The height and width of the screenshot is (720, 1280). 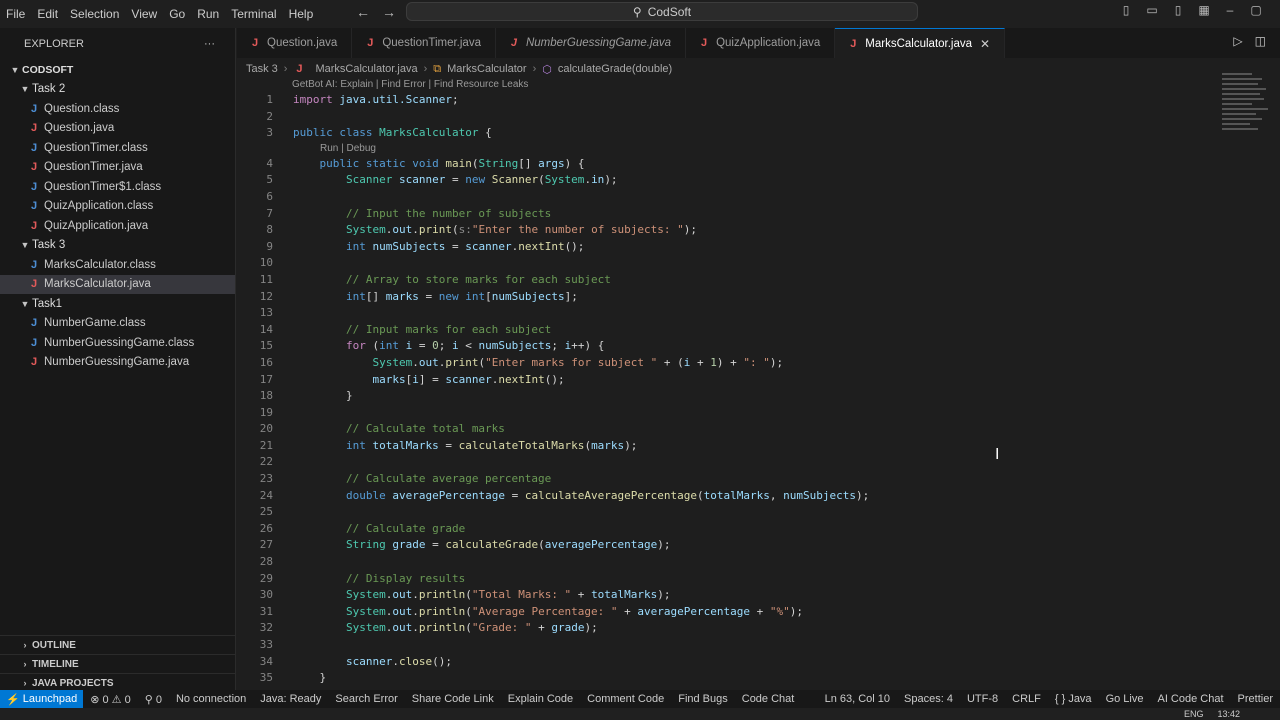 What do you see at coordinates (768, 699) in the screenshot?
I see `code-chat-button: Code Chat` at bounding box center [768, 699].